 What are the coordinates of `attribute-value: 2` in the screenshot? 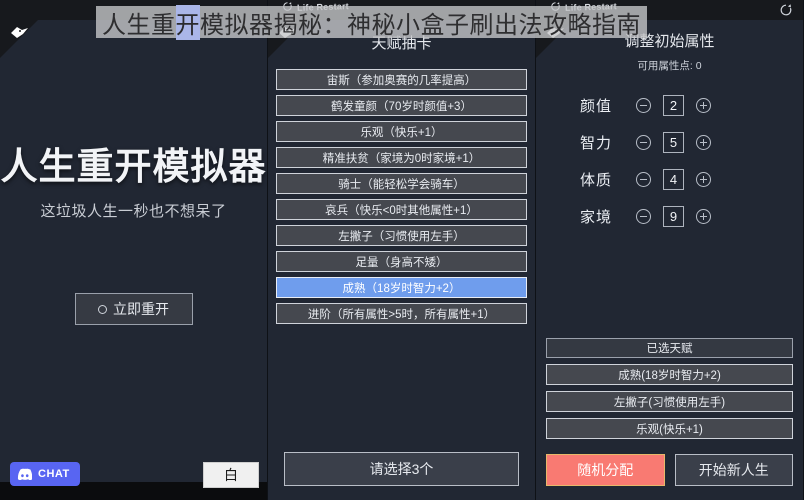 It's located at (673, 105).